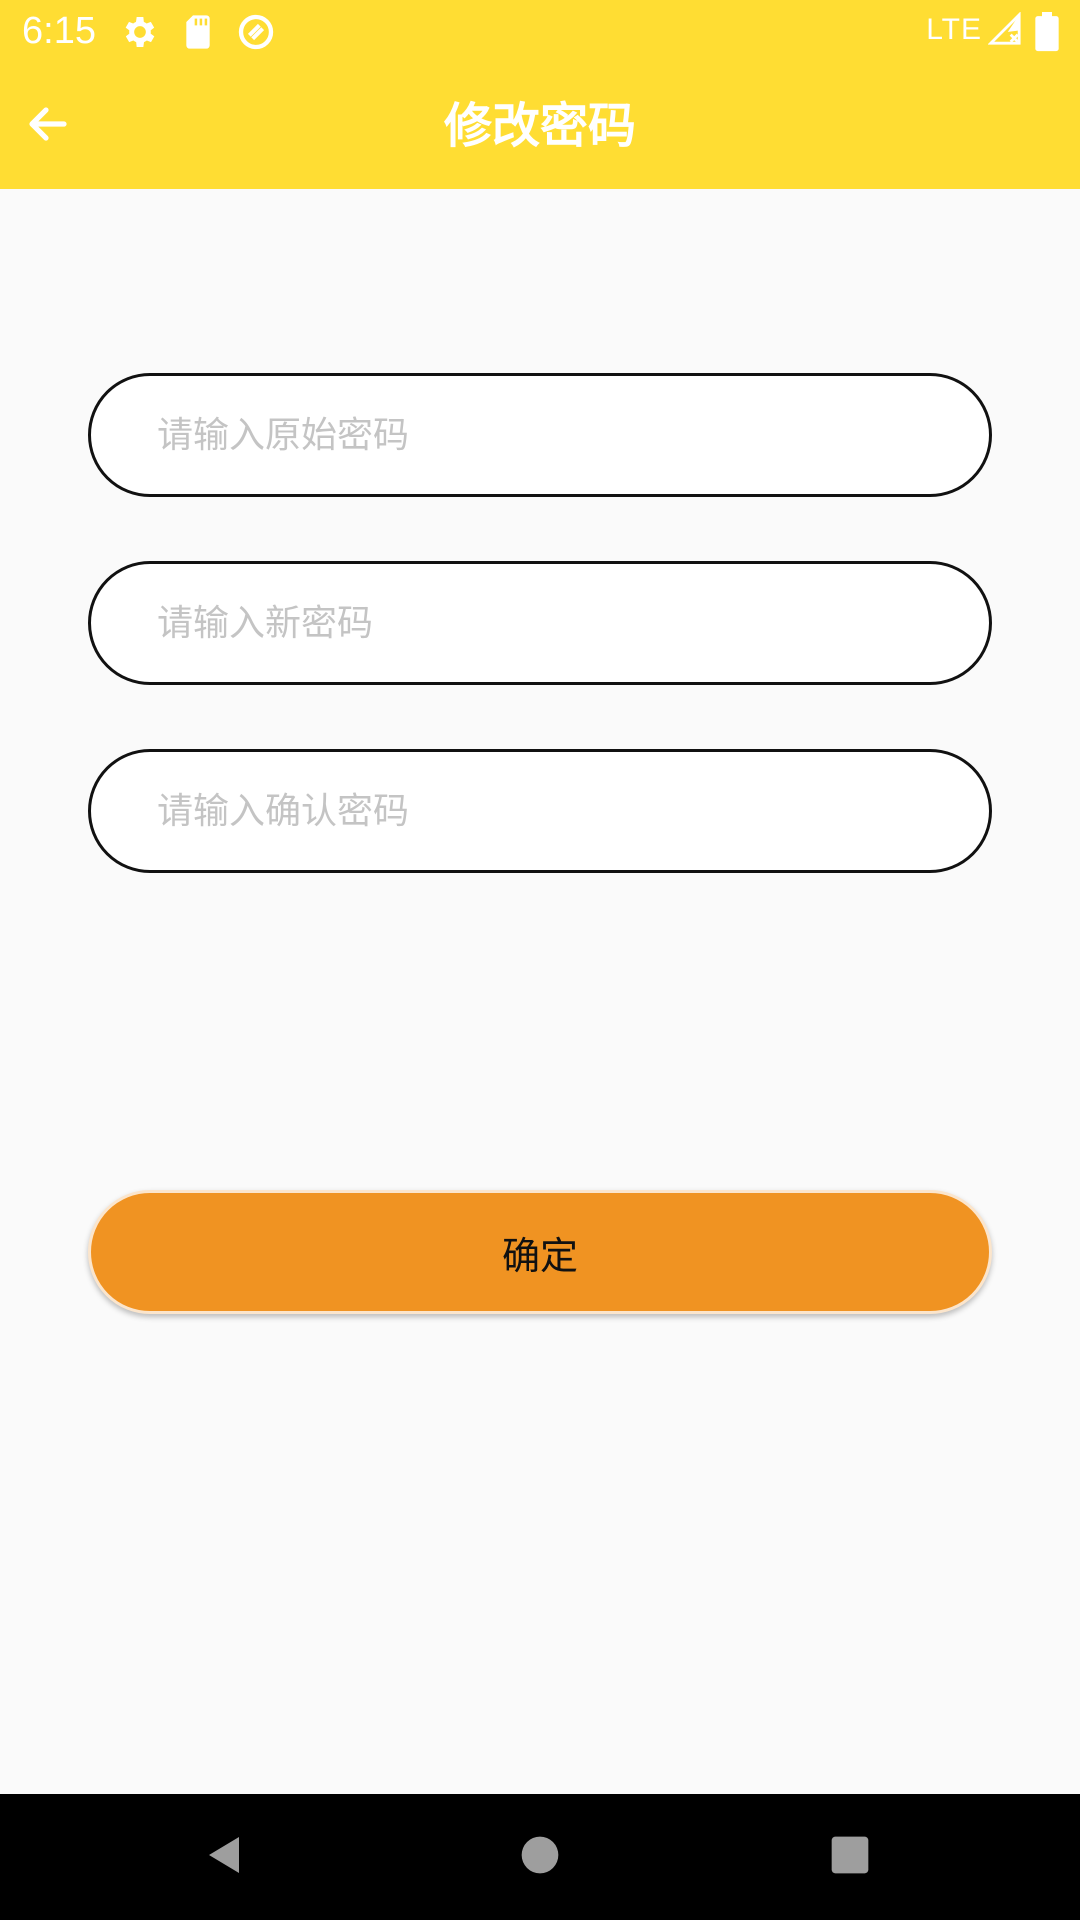 This screenshot has width=1080, height=1920. Describe the element at coordinates (59, 31) in the screenshot. I see `status-time: 6:15` at that location.